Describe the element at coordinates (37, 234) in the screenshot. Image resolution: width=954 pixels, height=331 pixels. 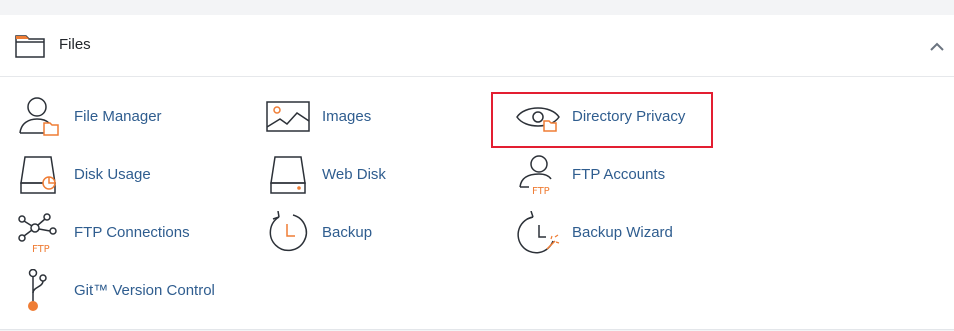
I see `ftp-connections-icon: FTP` at that location.